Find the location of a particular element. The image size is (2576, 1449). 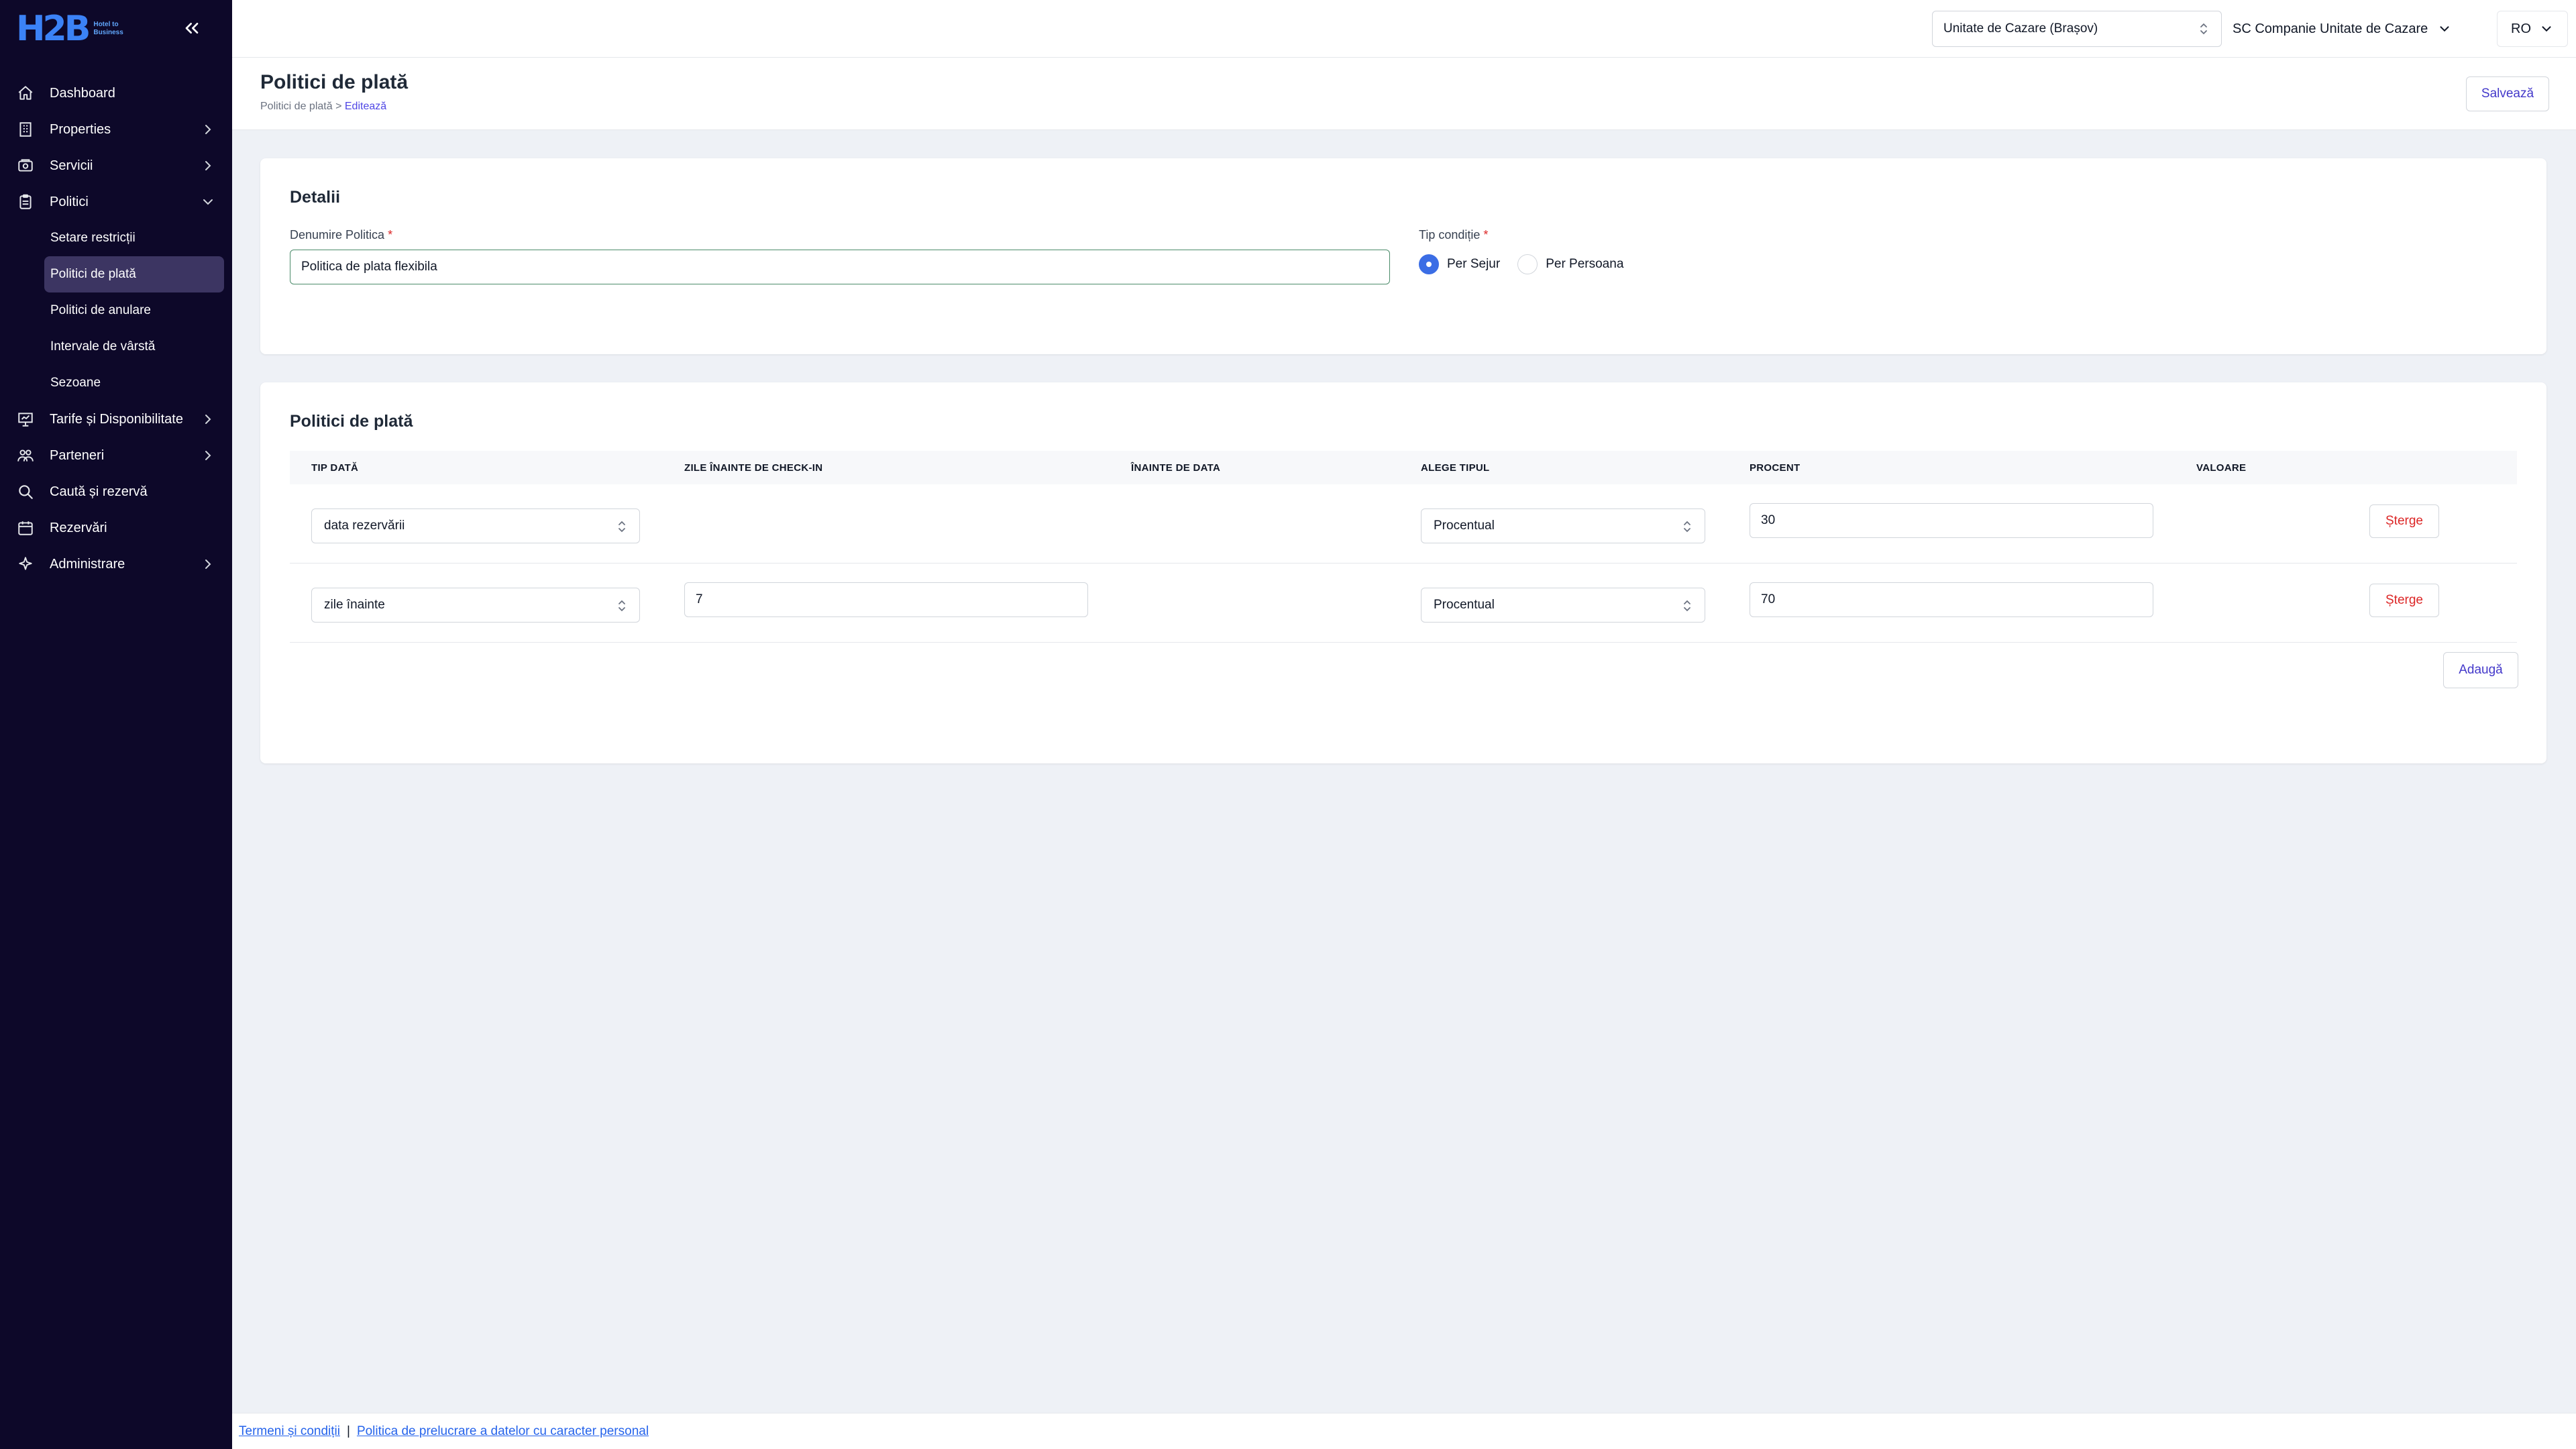

sidebar-item-label: Tarife și Disponibilitate is located at coordinates (116, 419).